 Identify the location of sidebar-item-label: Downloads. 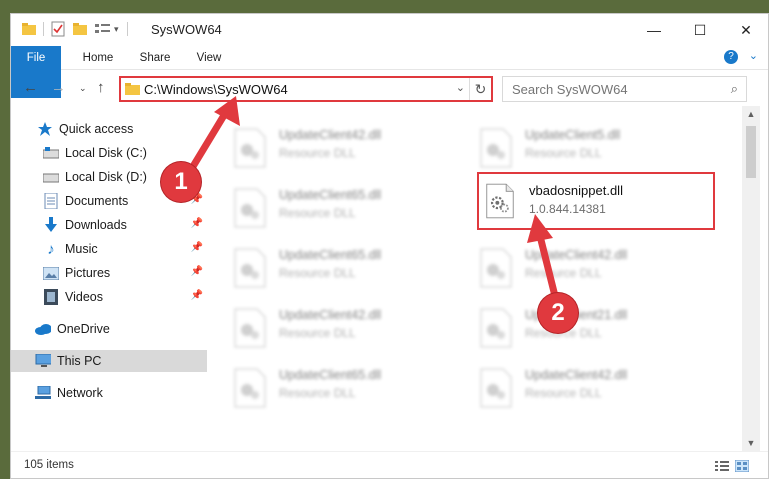
(96, 225).